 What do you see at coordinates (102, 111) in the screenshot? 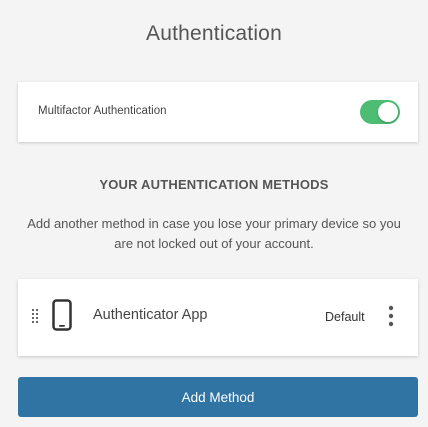
I see `mfa-label: Multifactor Authentication` at bounding box center [102, 111].